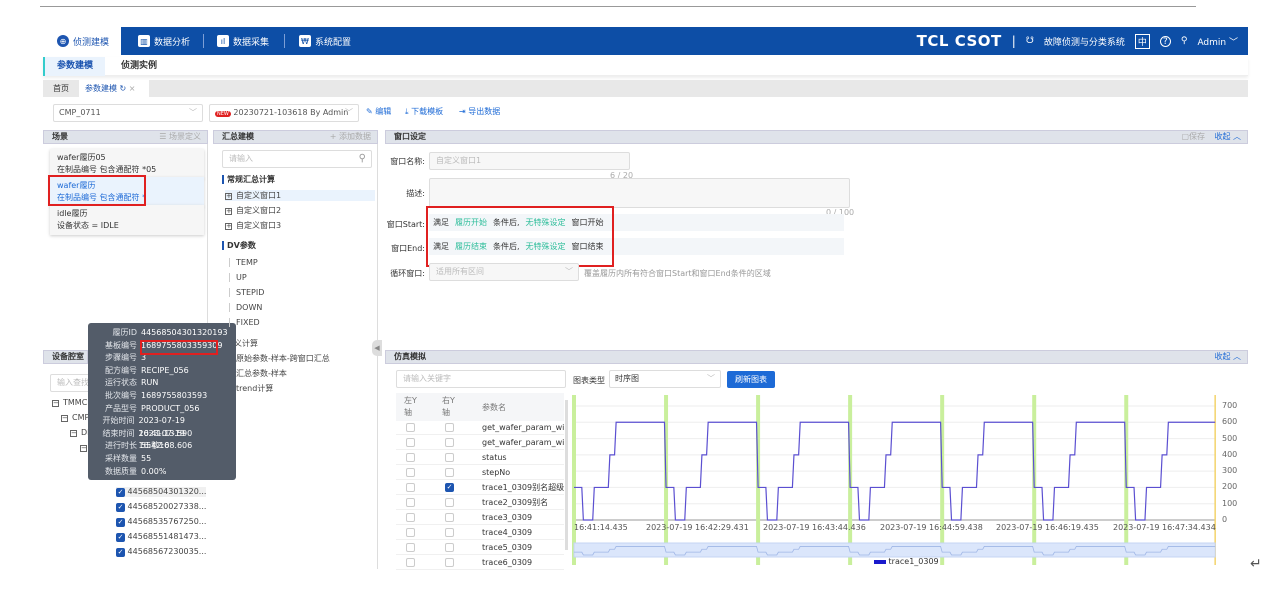  What do you see at coordinates (121, 446) in the screenshot?
I see `tooltip-key: 进行时长` at bounding box center [121, 446].